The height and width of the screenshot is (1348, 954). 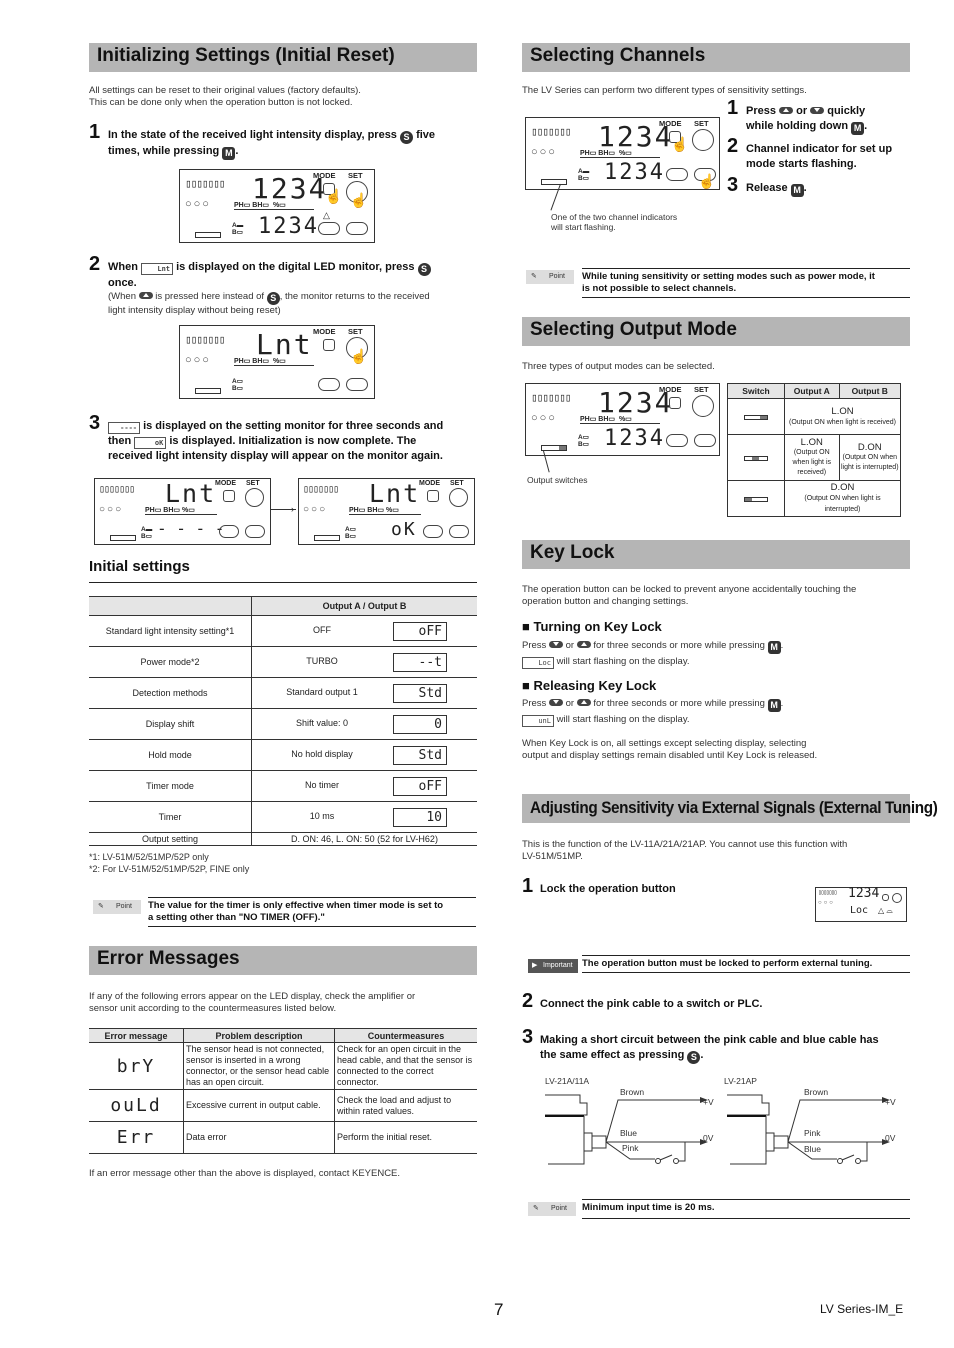 I want to click on text: then, so click(x=120, y=441).